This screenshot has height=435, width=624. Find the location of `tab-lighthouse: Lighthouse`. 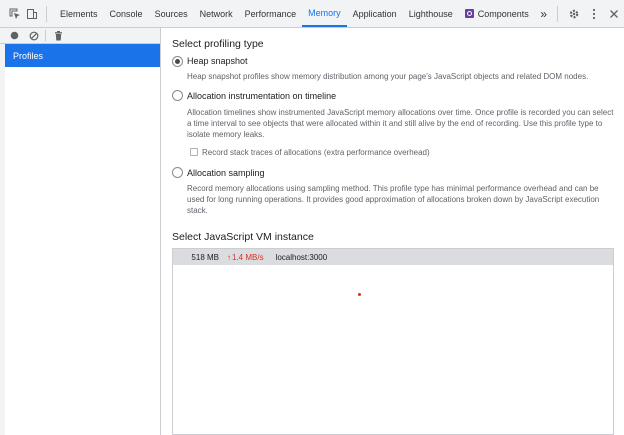

tab-lighthouse: Lighthouse is located at coordinates (431, 13).